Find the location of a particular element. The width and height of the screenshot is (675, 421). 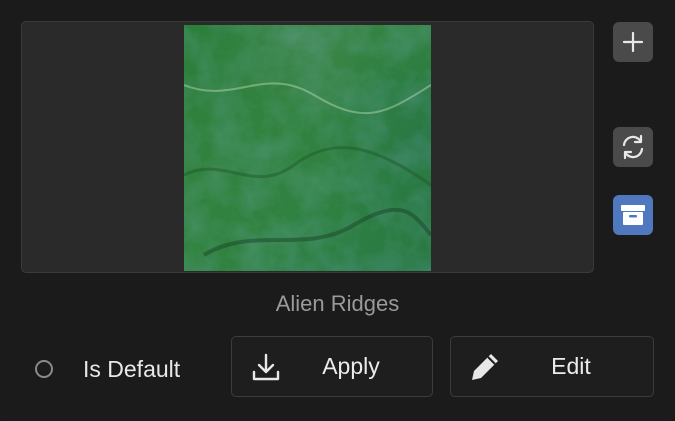

edit-button: Edit is located at coordinates (552, 366).